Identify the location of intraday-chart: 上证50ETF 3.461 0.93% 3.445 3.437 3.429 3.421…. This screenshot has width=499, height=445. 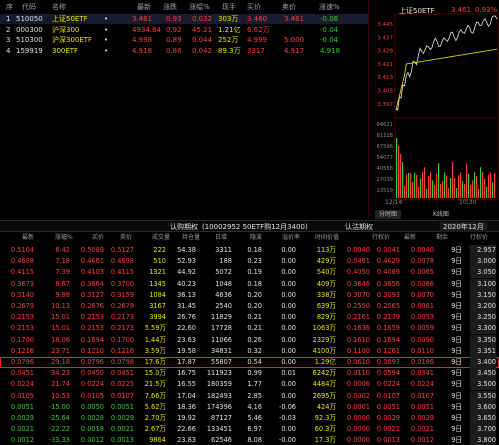
(433, 109).